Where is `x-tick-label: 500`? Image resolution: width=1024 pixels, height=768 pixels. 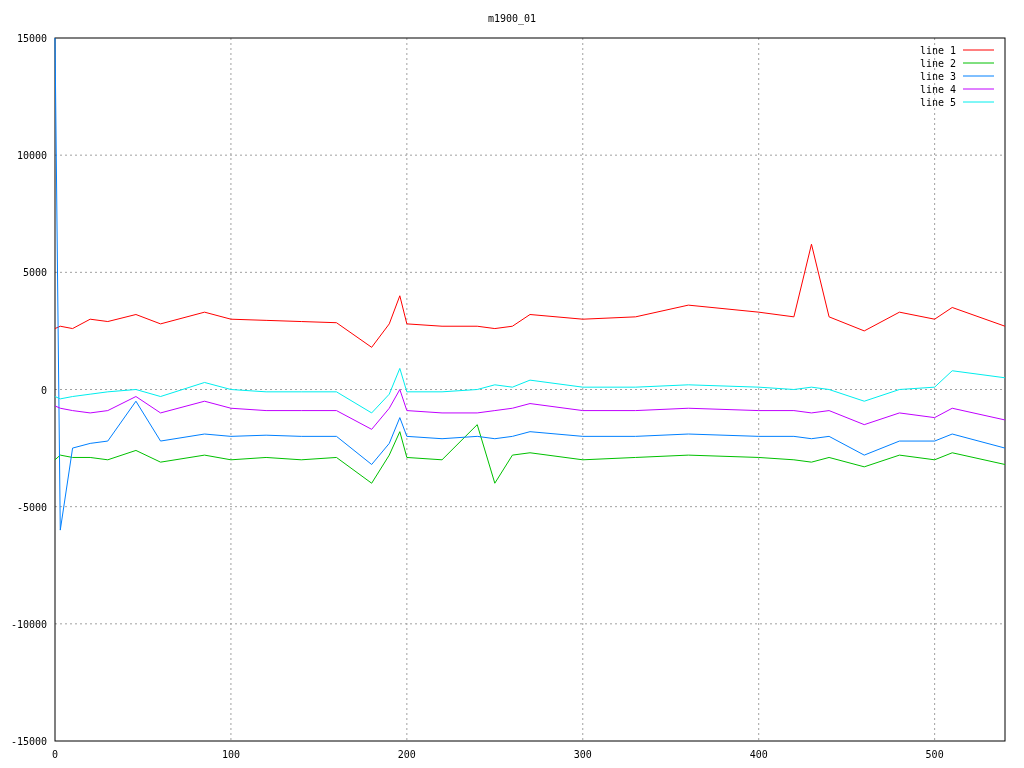 x-tick-label: 500 is located at coordinates (934, 754).